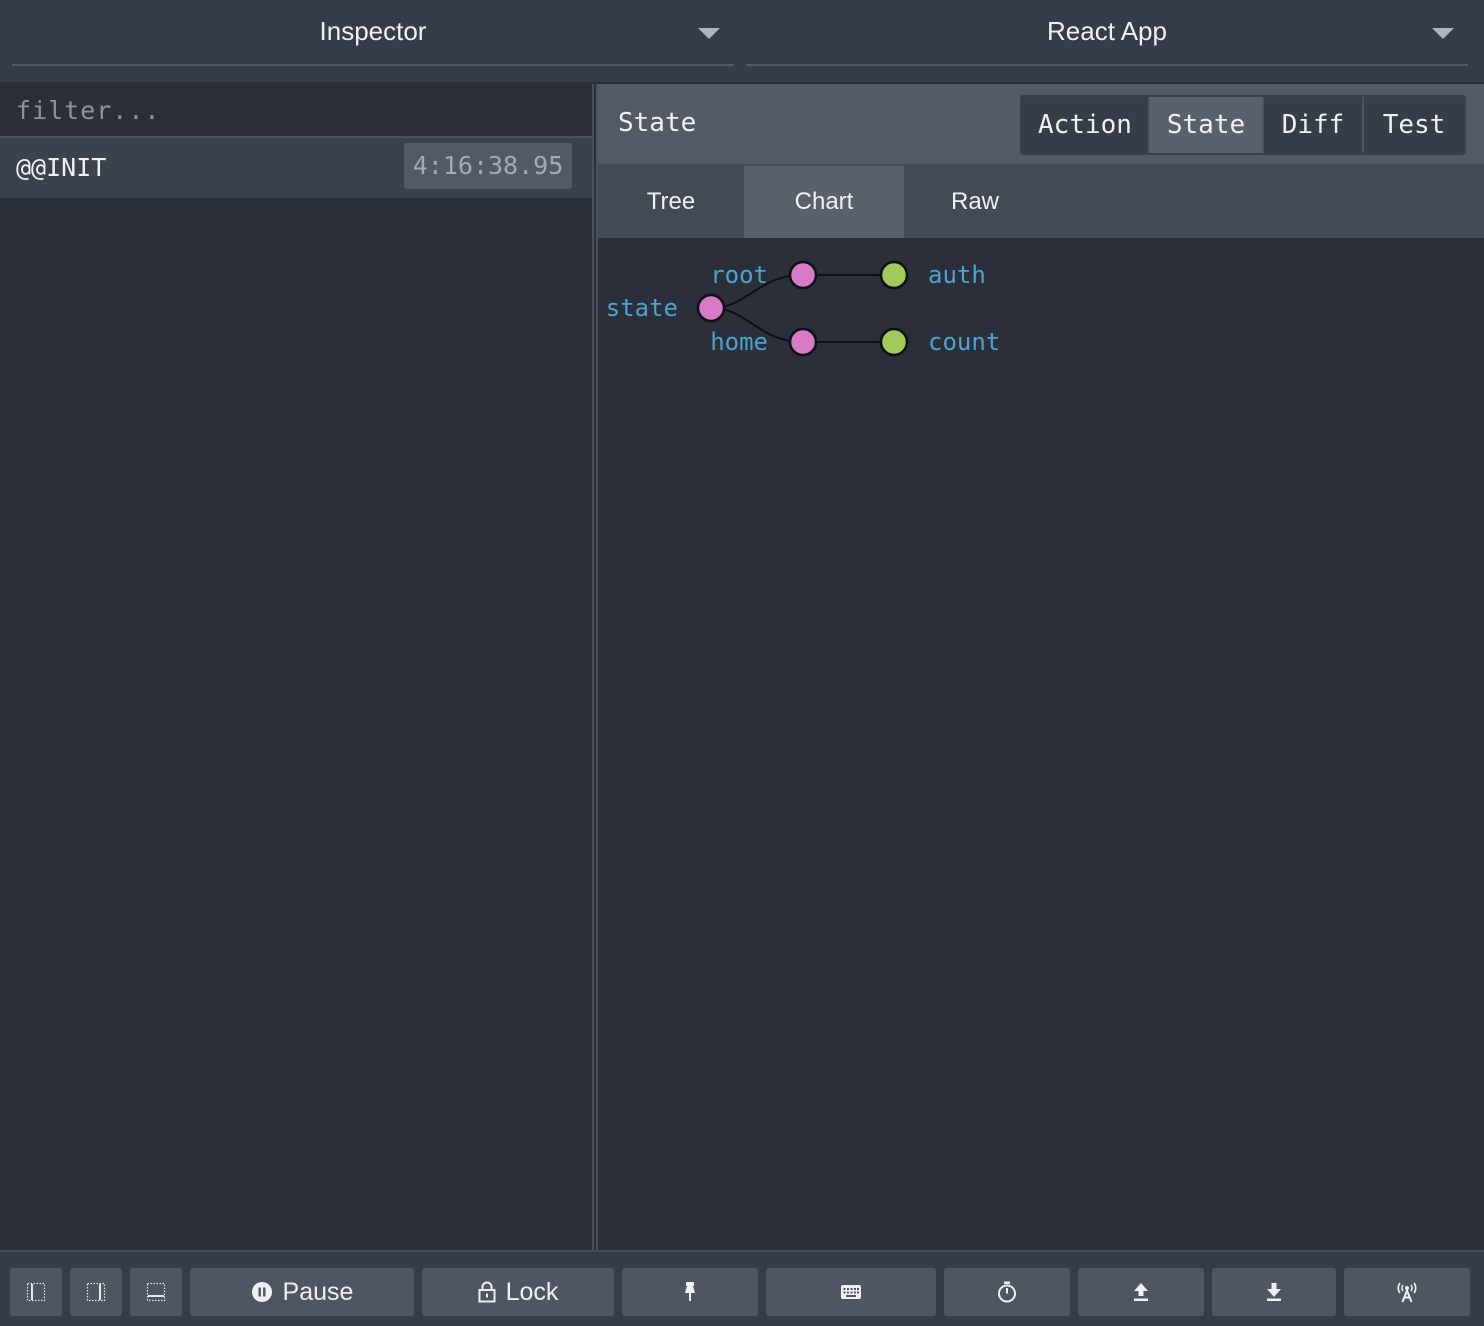 The image size is (1484, 1326). What do you see at coordinates (824, 202) in the screenshot?
I see `tab-chart: Chart` at bounding box center [824, 202].